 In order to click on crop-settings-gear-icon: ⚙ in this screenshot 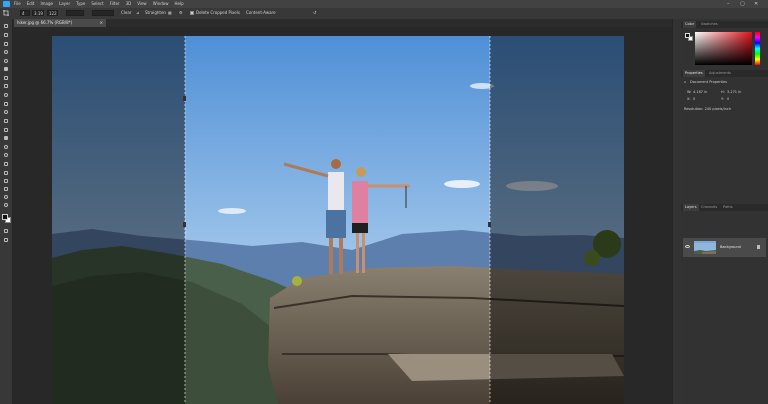, I will do `click(181, 13)`.